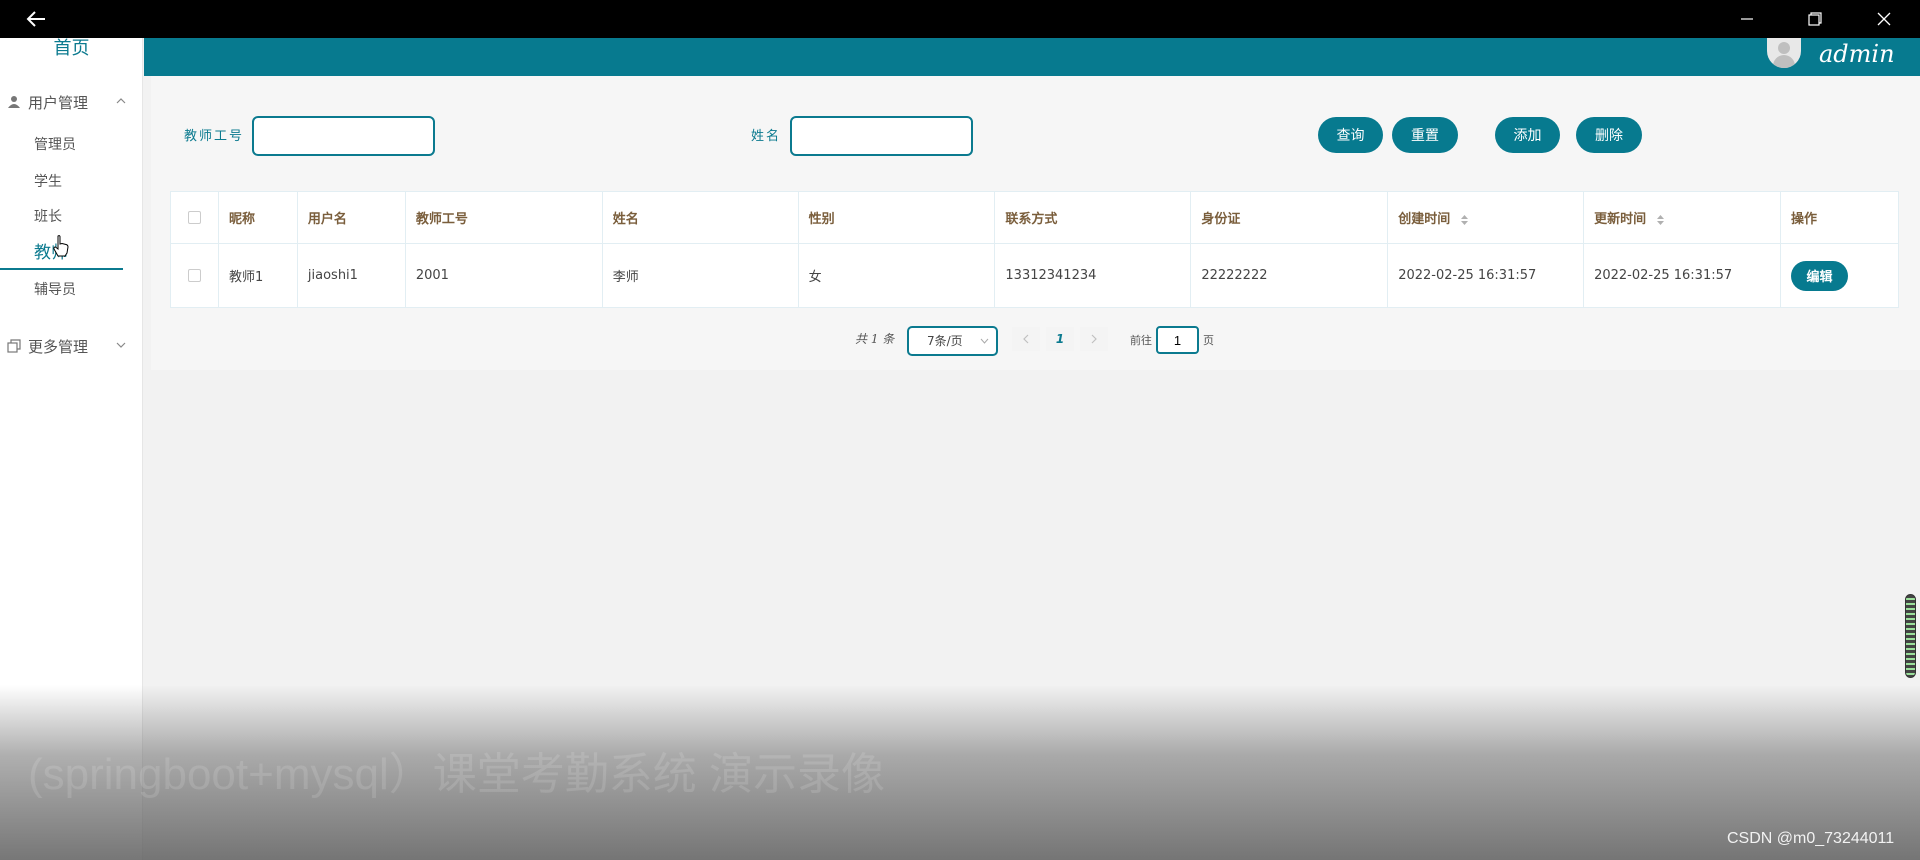  What do you see at coordinates (896, 217) in the screenshot?
I see `column-header: 性别` at bounding box center [896, 217].